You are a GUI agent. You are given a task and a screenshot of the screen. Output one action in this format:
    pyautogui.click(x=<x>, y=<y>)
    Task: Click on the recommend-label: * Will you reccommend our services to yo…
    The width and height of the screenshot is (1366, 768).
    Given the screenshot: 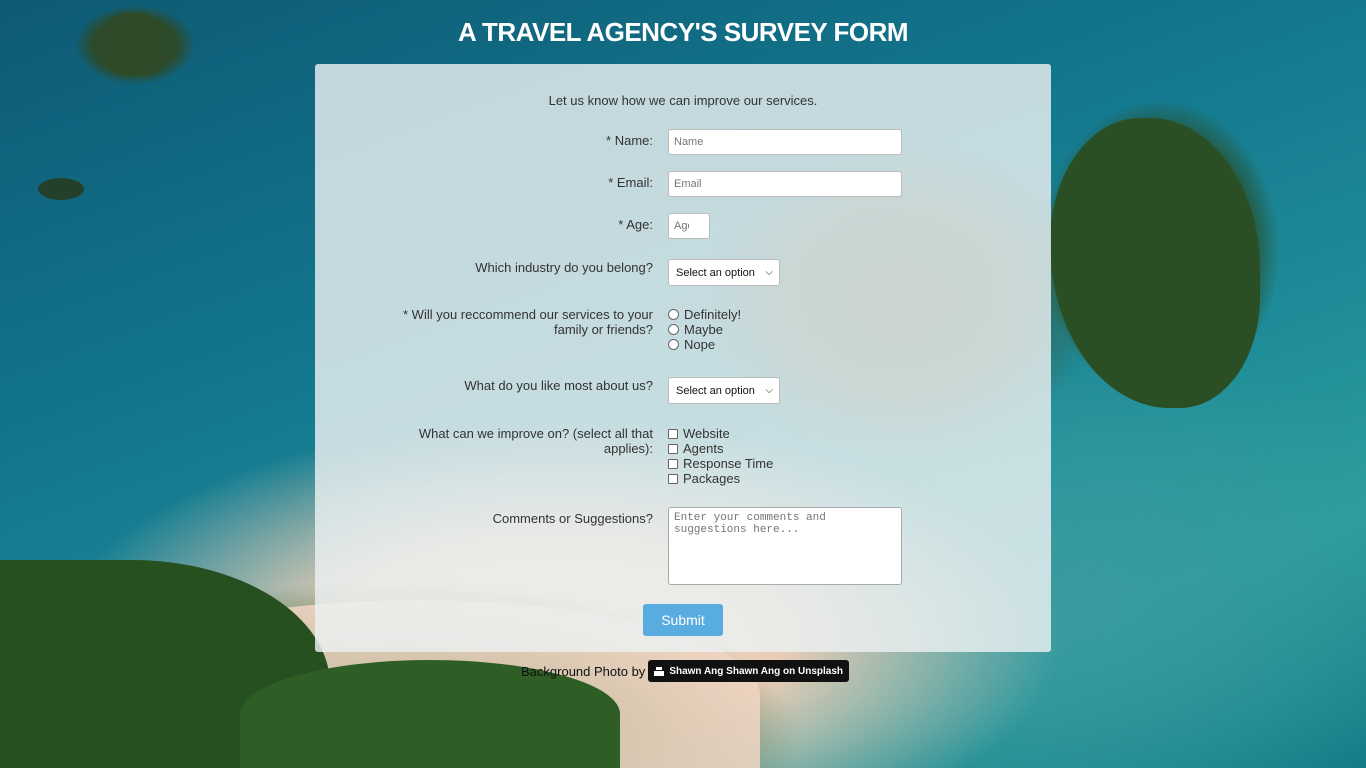 What is the action you would take?
    pyautogui.click(x=528, y=322)
    